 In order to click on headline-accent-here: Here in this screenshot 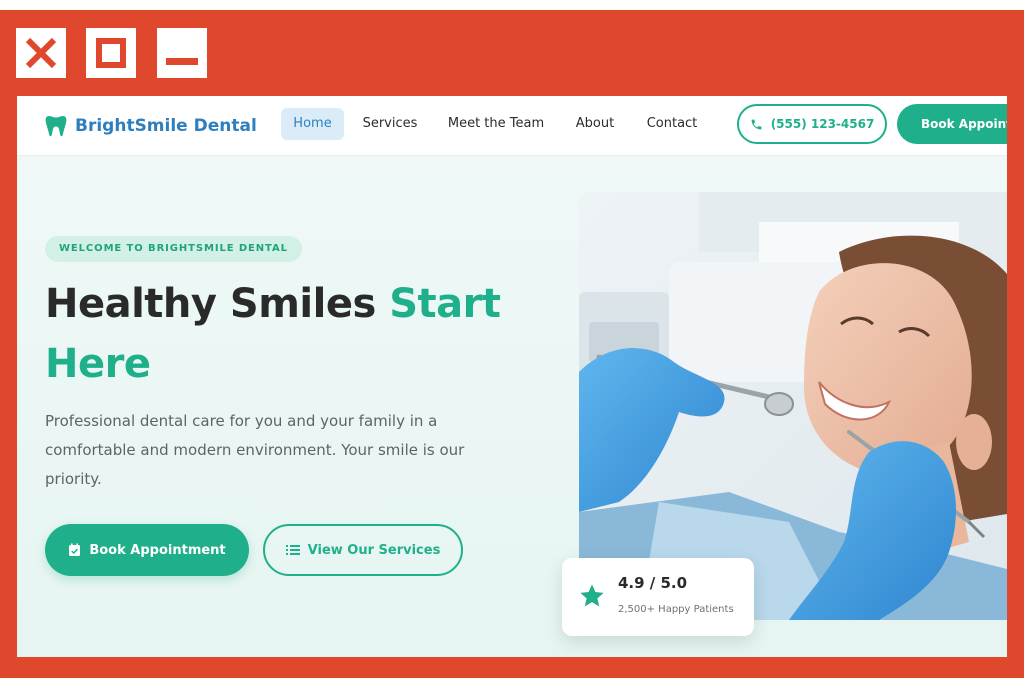, I will do `click(98, 364)`.